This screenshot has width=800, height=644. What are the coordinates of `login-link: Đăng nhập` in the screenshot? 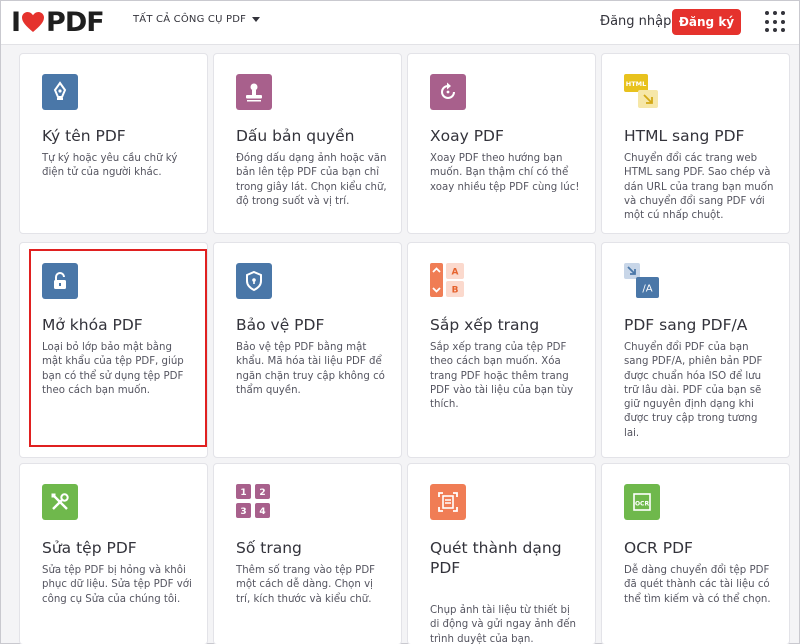 It's located at (635, 21).